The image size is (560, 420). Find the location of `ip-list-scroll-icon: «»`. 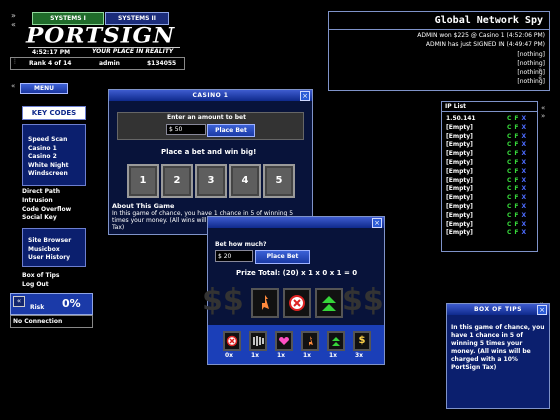

ip-list-scroll-icon: «» is located at coordinates (543, 112).